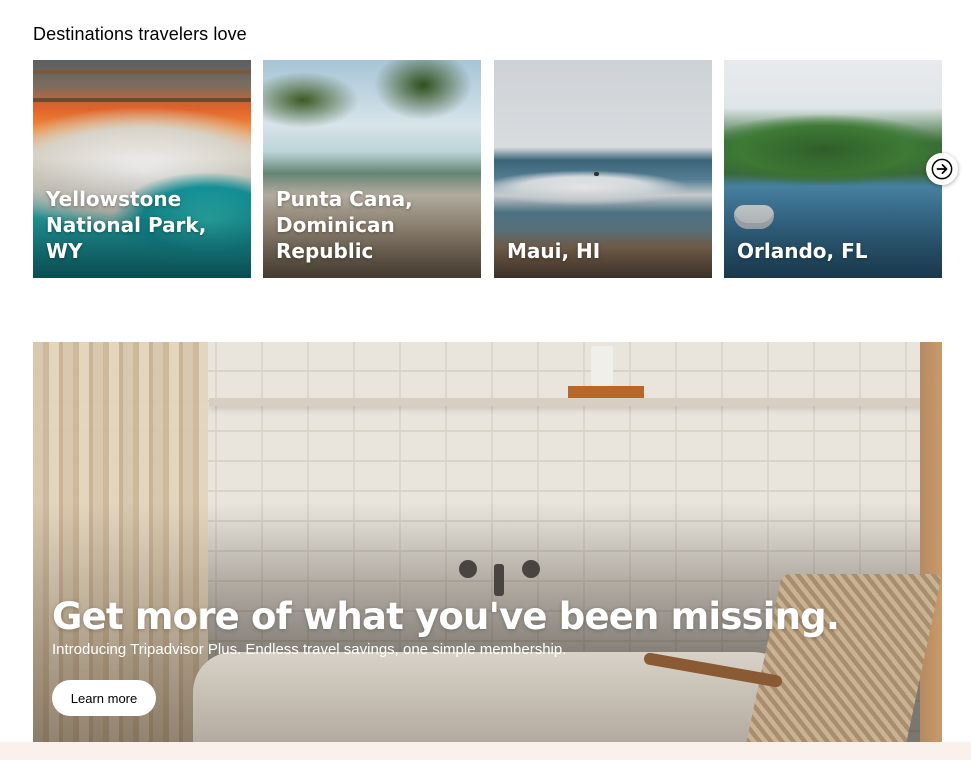 The width and height of the screenshot is (971, 760). What do you see at coordinates (446, 616) in the screenshot?
I see `promo-headline: Get more of what you've been missing.` at bounding box center [446, 616].